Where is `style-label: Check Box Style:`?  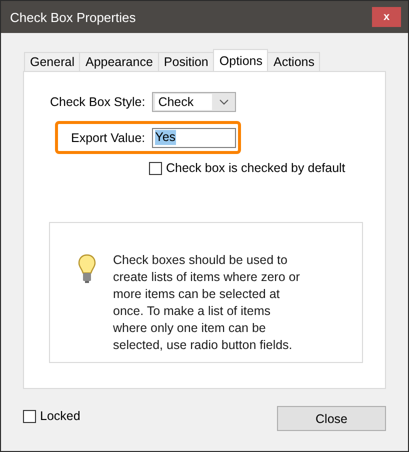
style-label: Check Box Style: is located at coordinates (98, 102).